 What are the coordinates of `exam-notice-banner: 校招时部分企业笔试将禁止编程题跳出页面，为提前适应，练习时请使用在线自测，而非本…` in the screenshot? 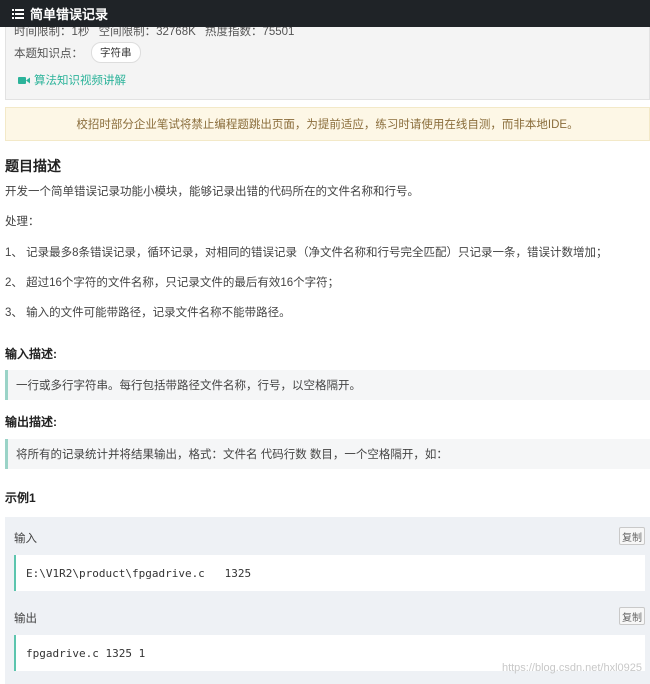 It's located at (327, 124).